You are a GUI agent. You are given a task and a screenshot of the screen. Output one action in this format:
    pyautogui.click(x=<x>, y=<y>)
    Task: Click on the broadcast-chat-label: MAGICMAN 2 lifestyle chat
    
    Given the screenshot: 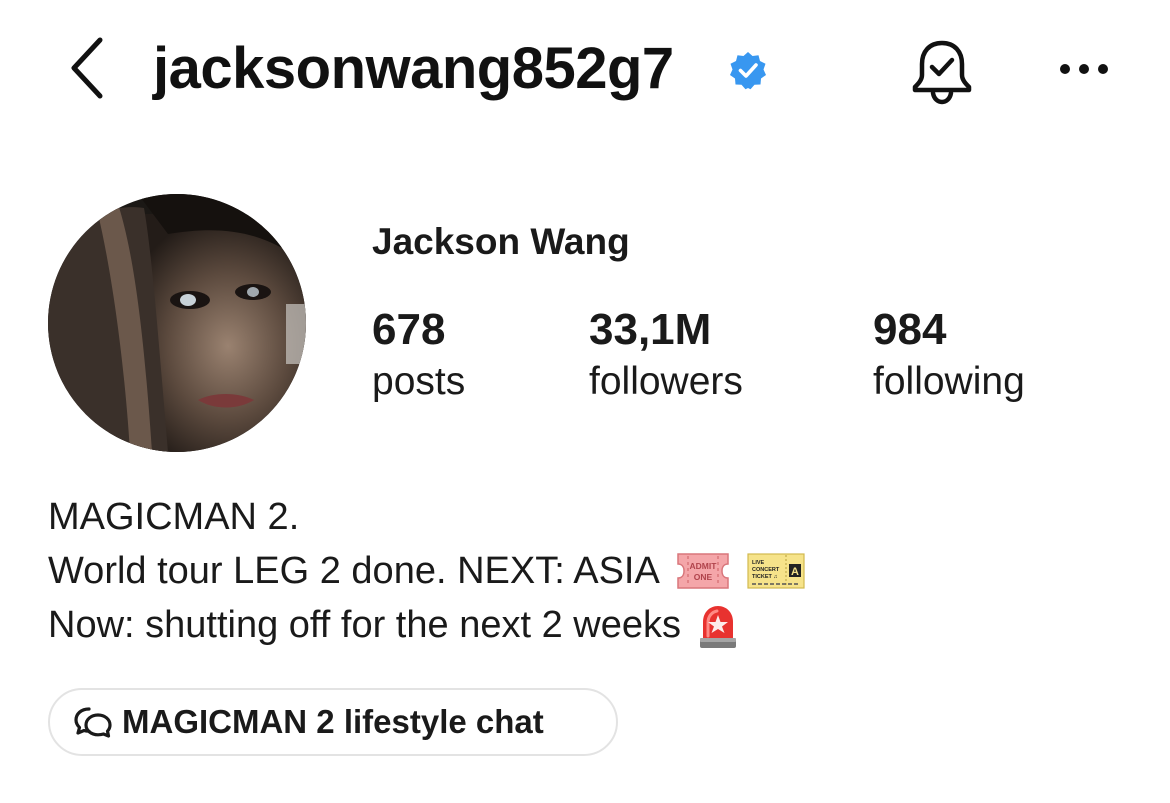 What is the action you would take?
    pyautogui.click(x=333, y=721)
    